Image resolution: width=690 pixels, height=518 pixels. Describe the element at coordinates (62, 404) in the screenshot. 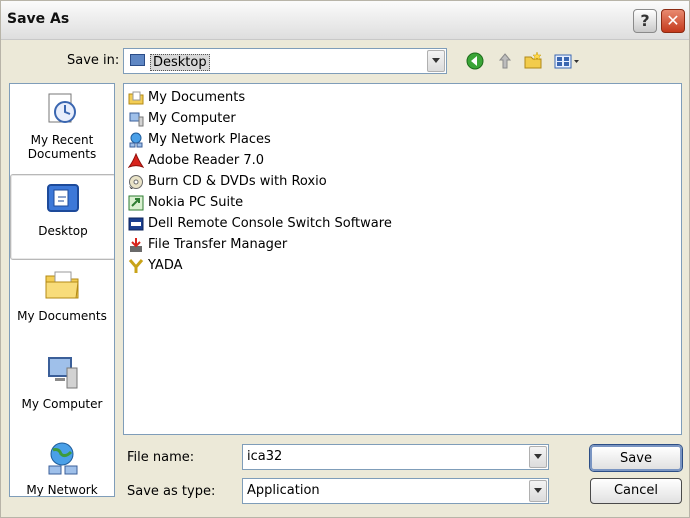

I see `place-label: My Computer` at that location.